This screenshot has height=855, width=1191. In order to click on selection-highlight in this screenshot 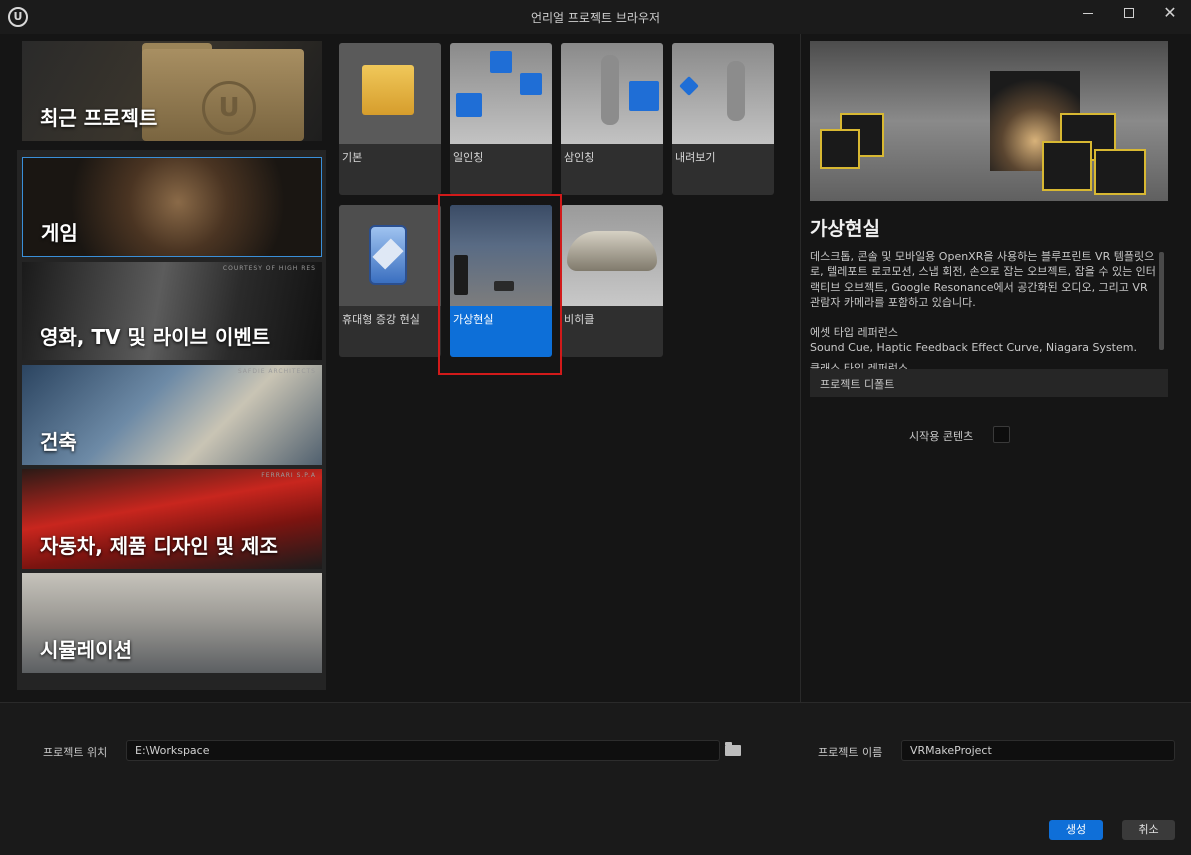, I will do `click(500, 284)`.